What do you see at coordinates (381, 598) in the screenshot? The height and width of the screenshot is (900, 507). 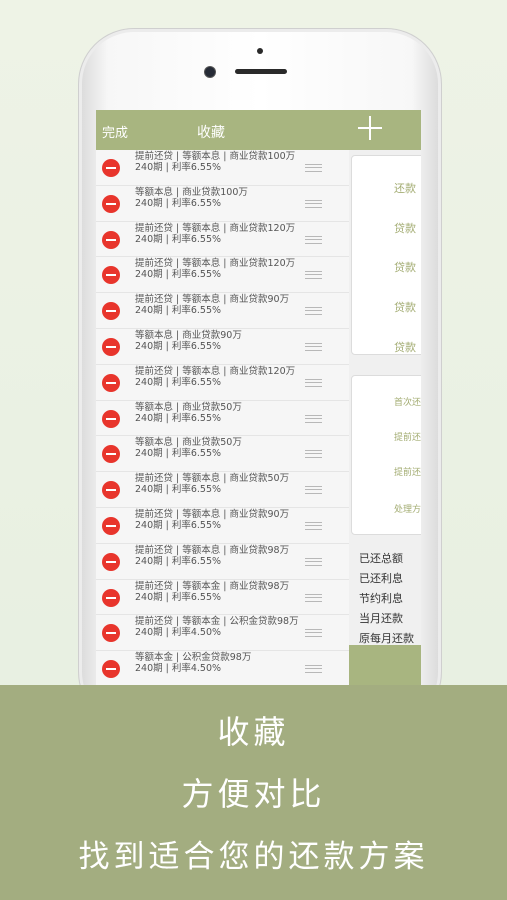 I see `summary-label: 节约利息` at bounding box center [381, 598].